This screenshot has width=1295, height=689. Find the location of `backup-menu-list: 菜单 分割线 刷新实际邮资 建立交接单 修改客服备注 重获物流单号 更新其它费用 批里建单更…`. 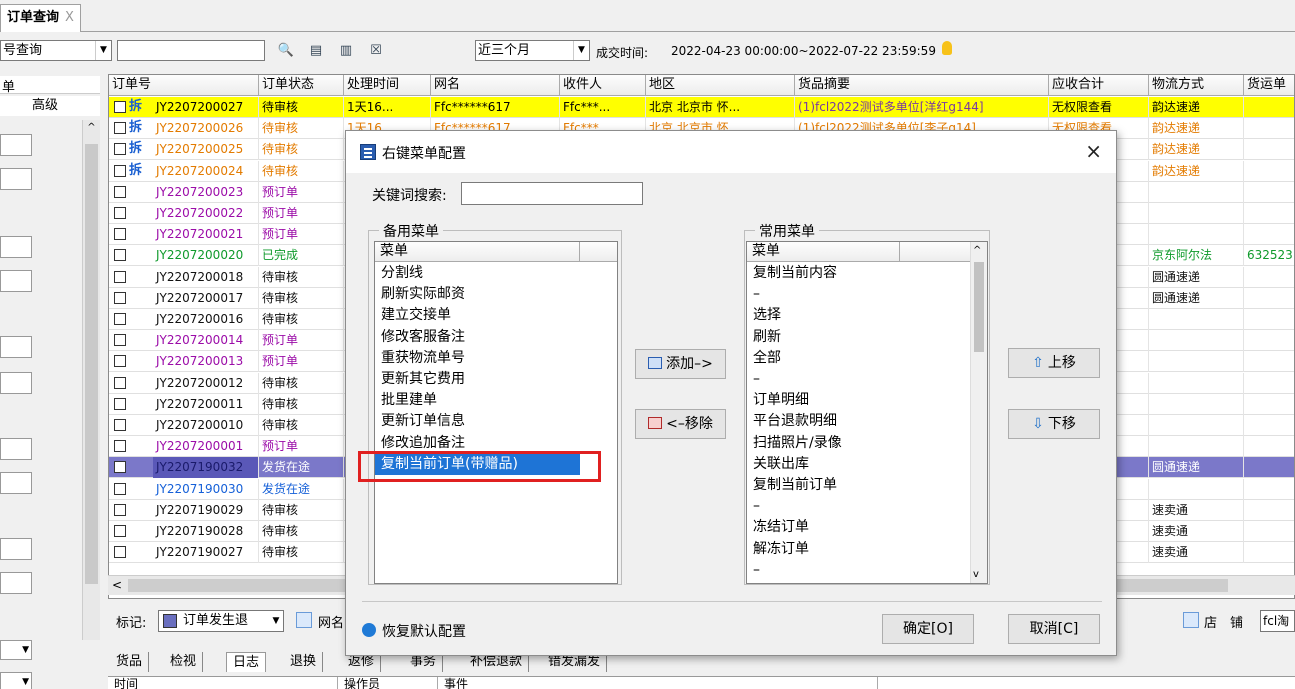

backup-menu-list: 菜单 分割线 刷新实际邮资 建立交接单 修改客服备注 重获物流单号 更新其它费用 批里建单更… is located at coordinates (496, 412).